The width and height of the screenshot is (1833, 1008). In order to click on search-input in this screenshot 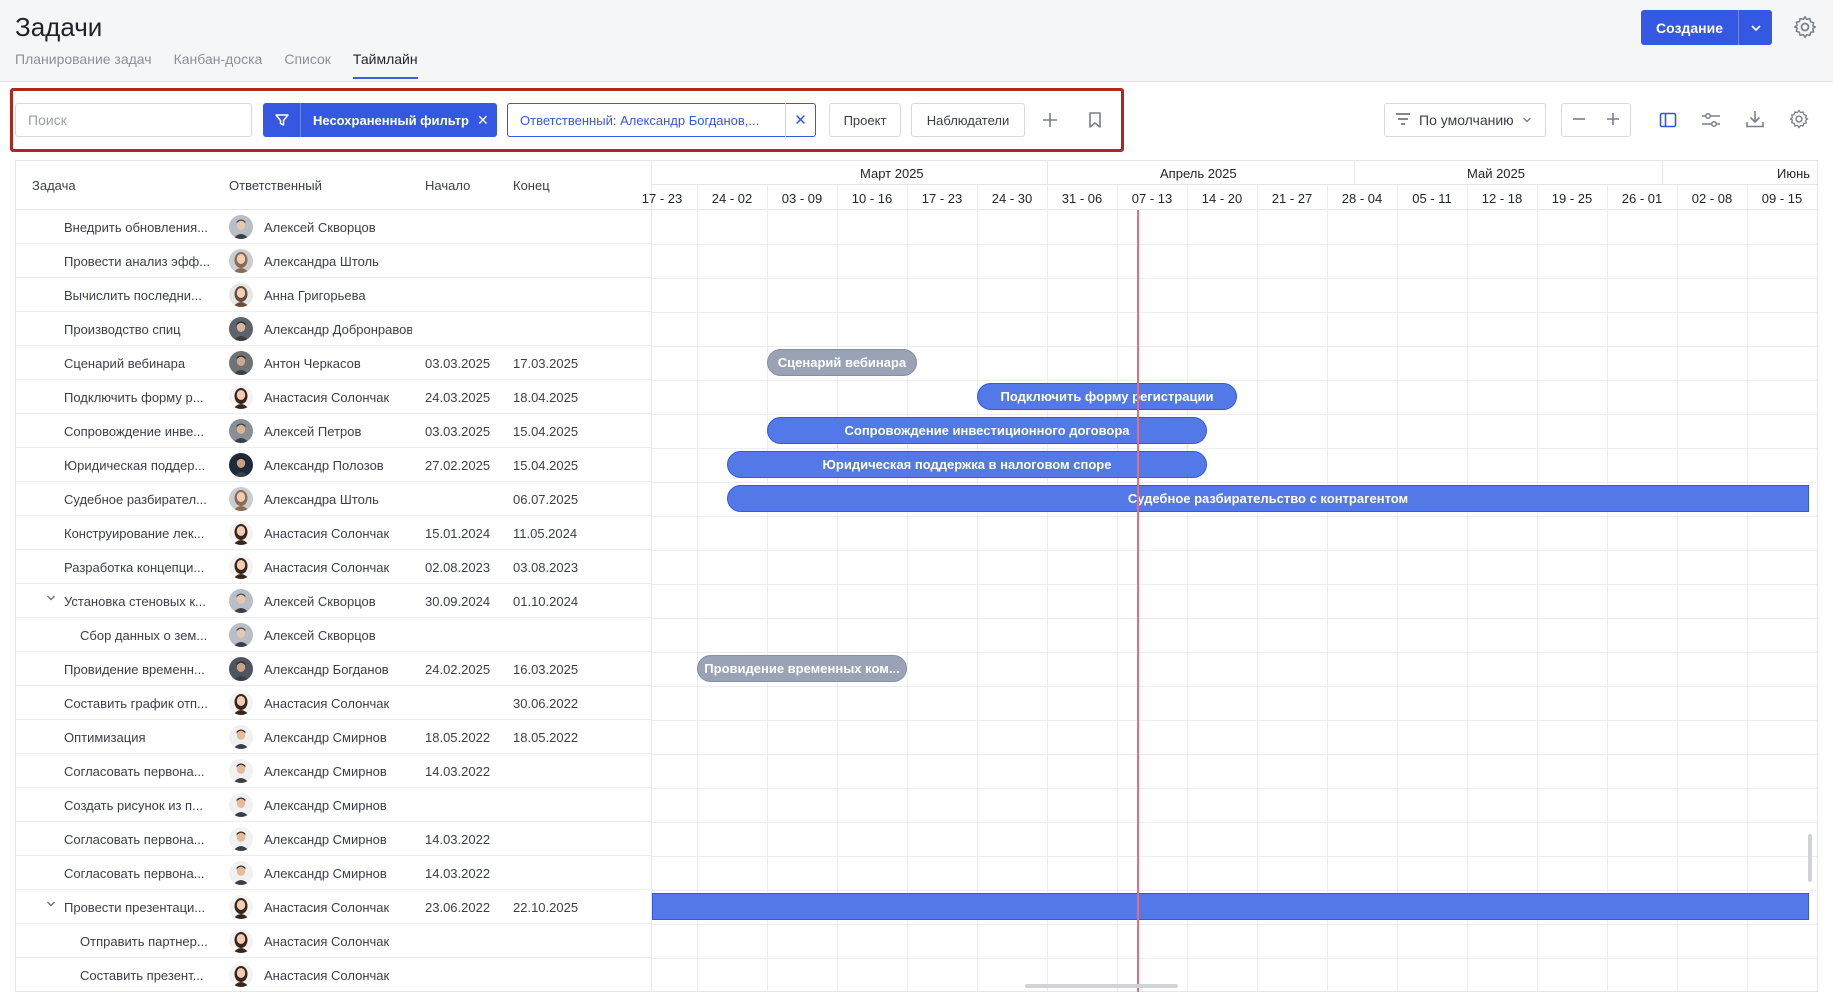, I will do `click(133, 120)`.